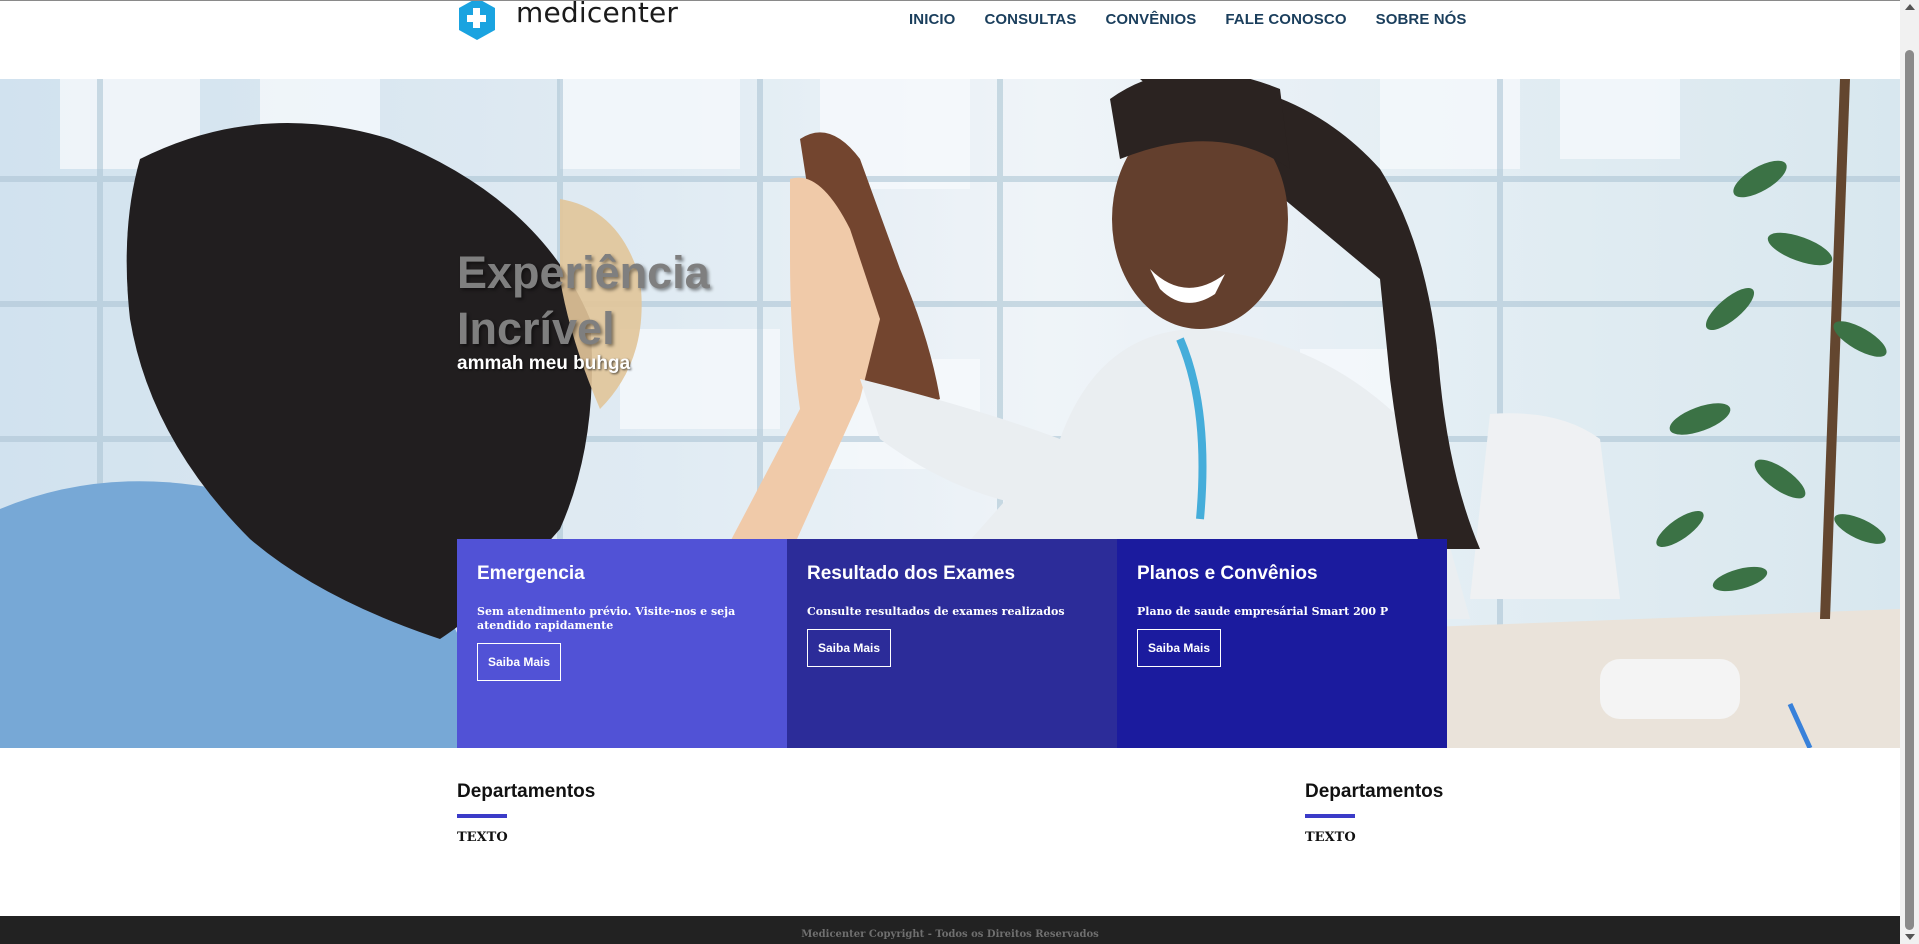 This screenshot has height=944, width=1919. I want to click on card-text: Plano de saude empresárial Smart 200 P, so click(1263, 611).